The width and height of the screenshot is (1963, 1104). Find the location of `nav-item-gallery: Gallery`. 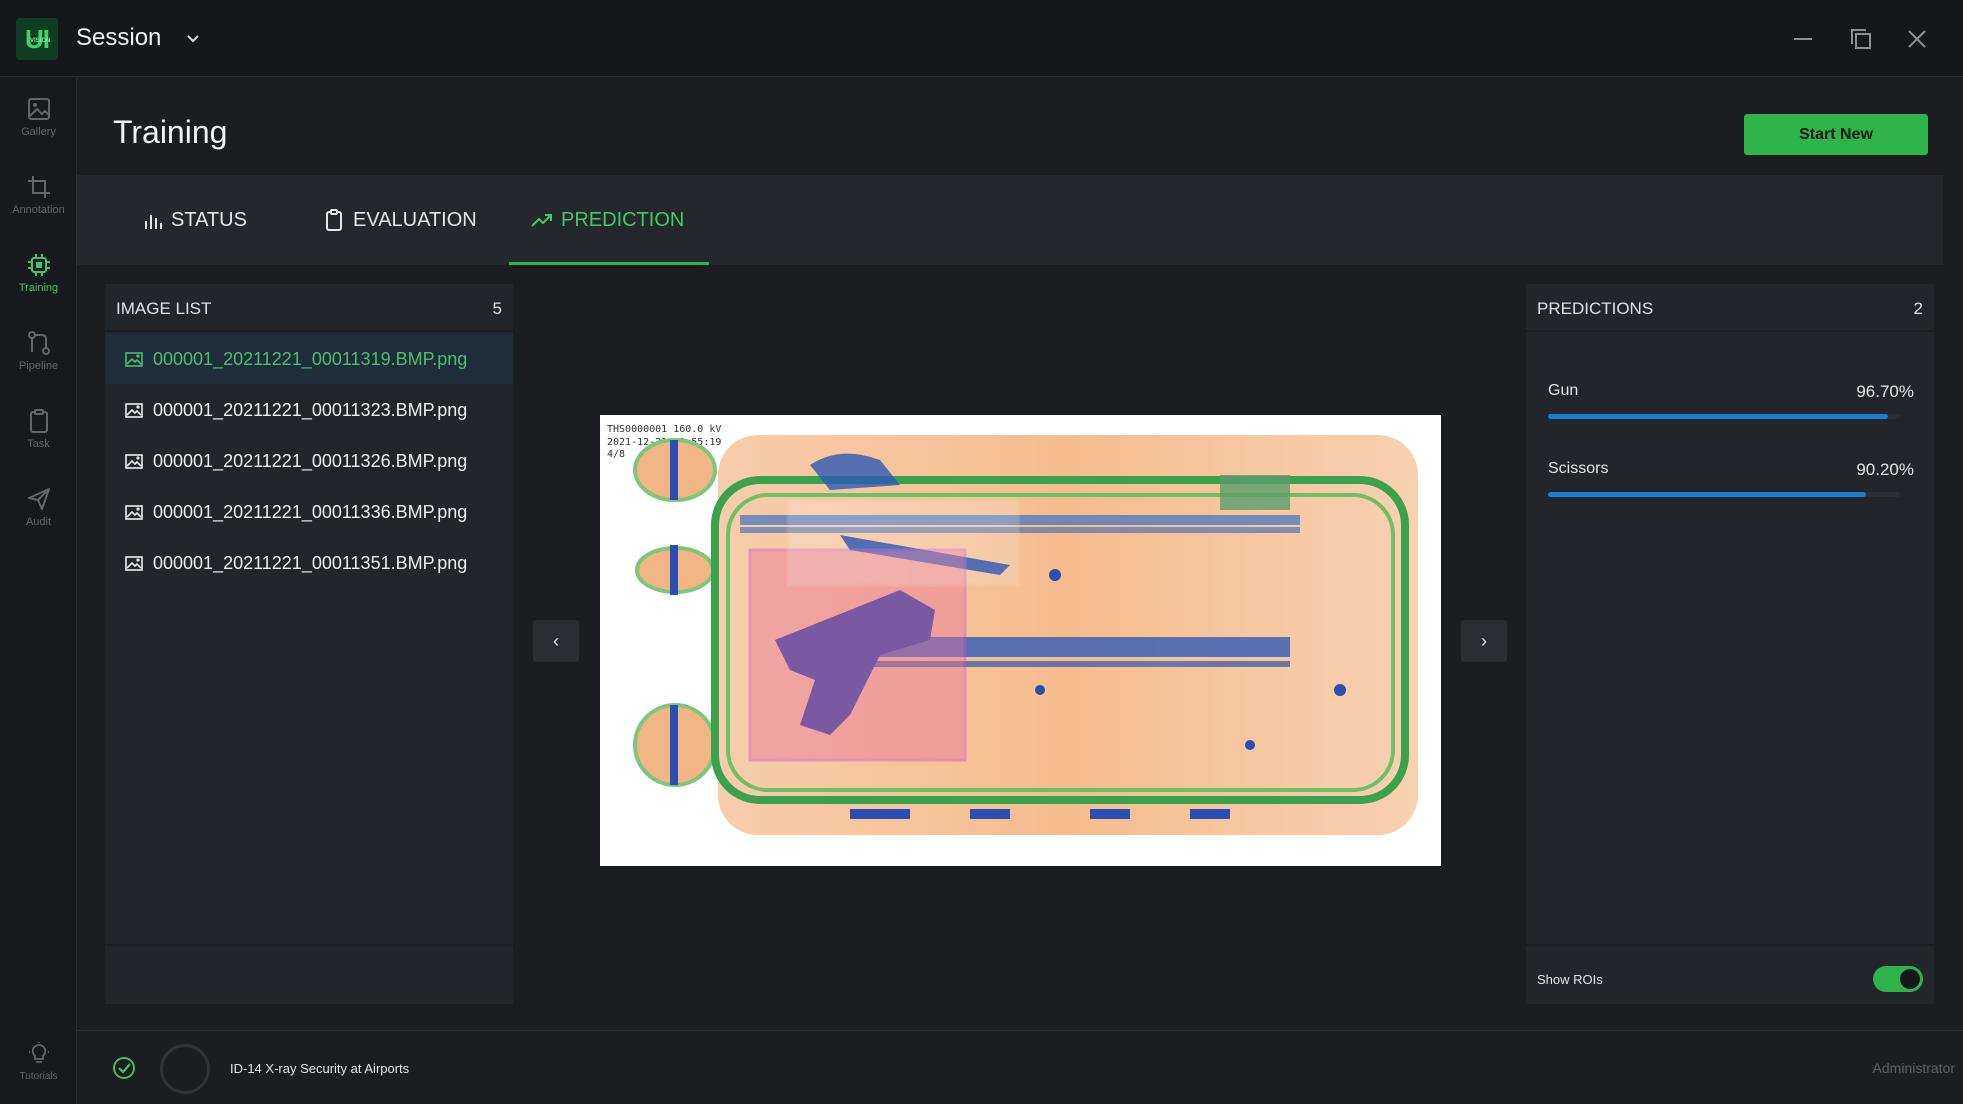

nav-item-gallery: Gallery is located at coordinates (38, 131).